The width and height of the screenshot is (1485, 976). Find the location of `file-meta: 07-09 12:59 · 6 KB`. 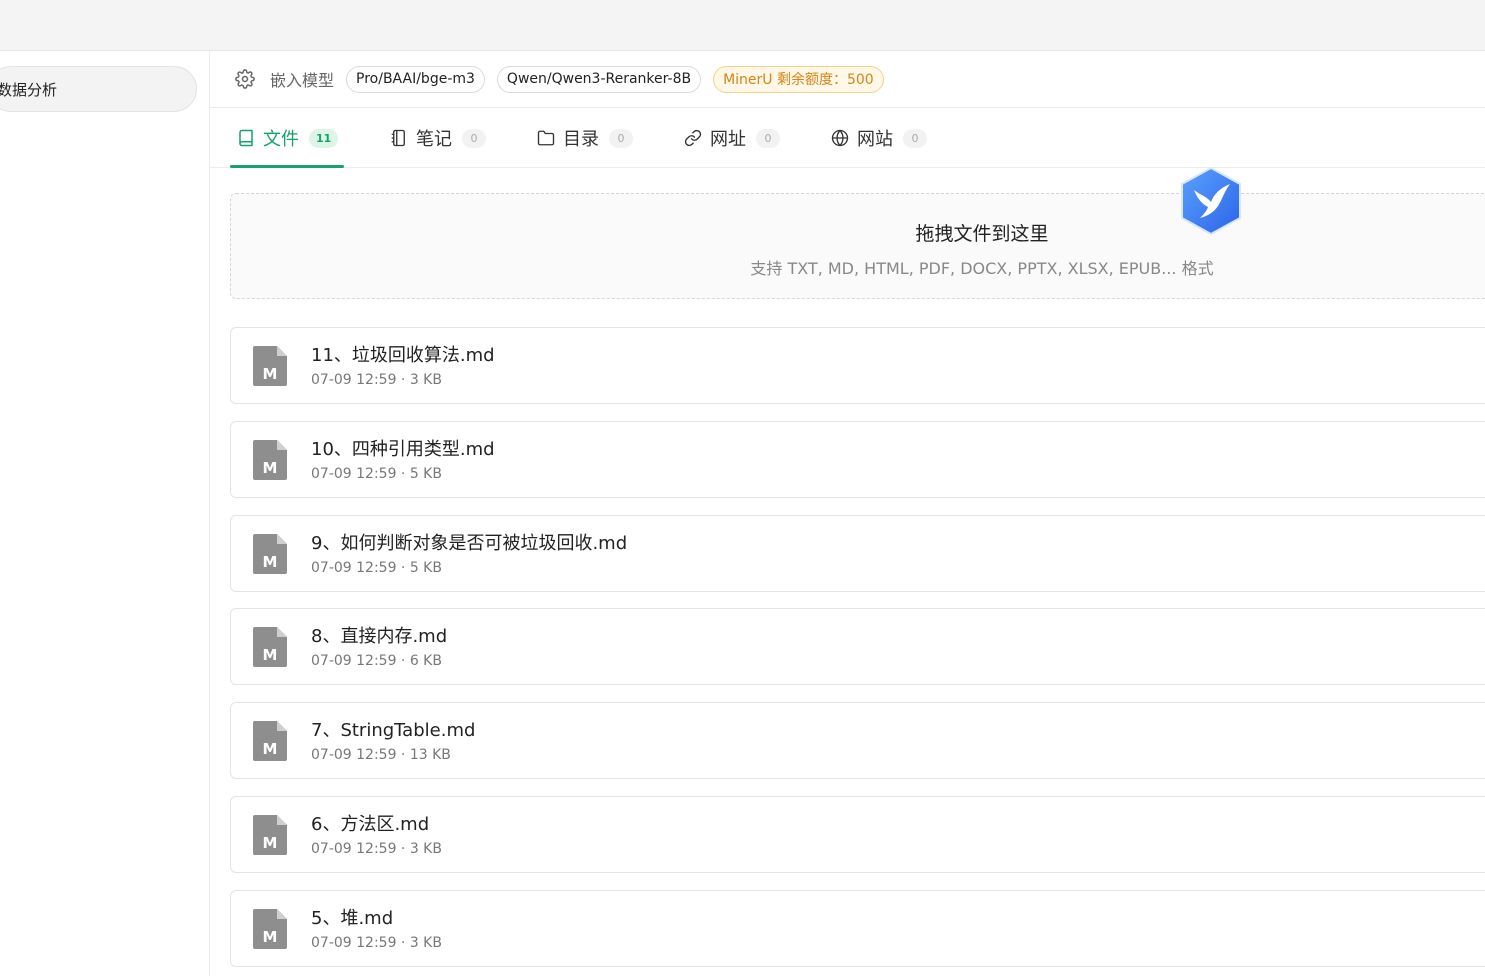

file-meta: 07-09 12:59 · 6 KB is located at coordinates (376, 661).